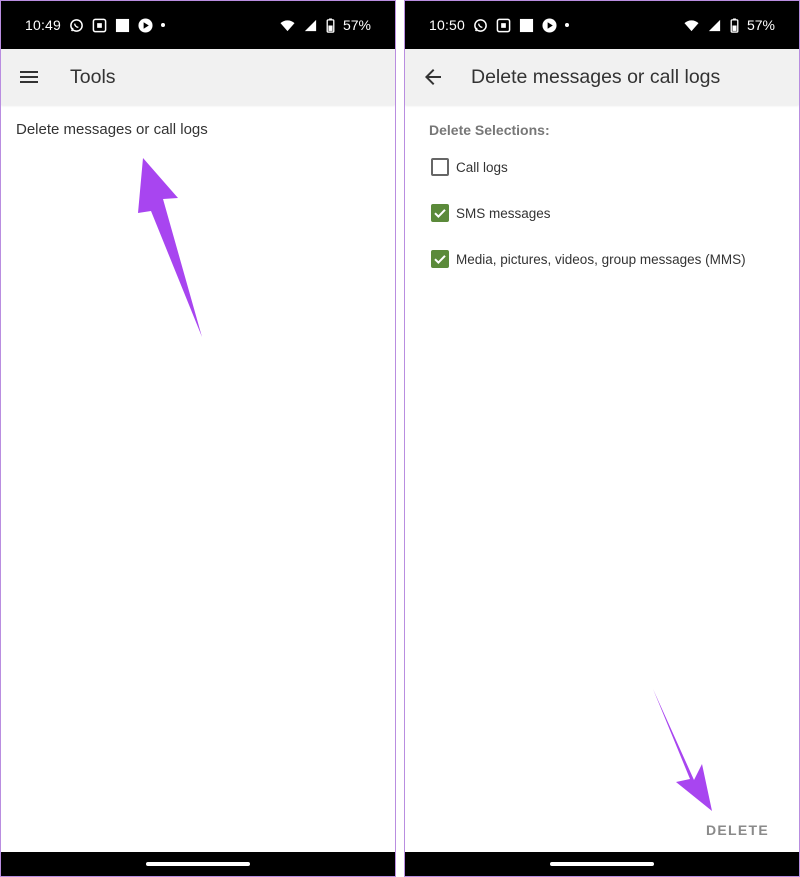  Describe the element at coordinates (198, 25) in the screenshot. I see `status-bar: 10:49 57%` at that location.